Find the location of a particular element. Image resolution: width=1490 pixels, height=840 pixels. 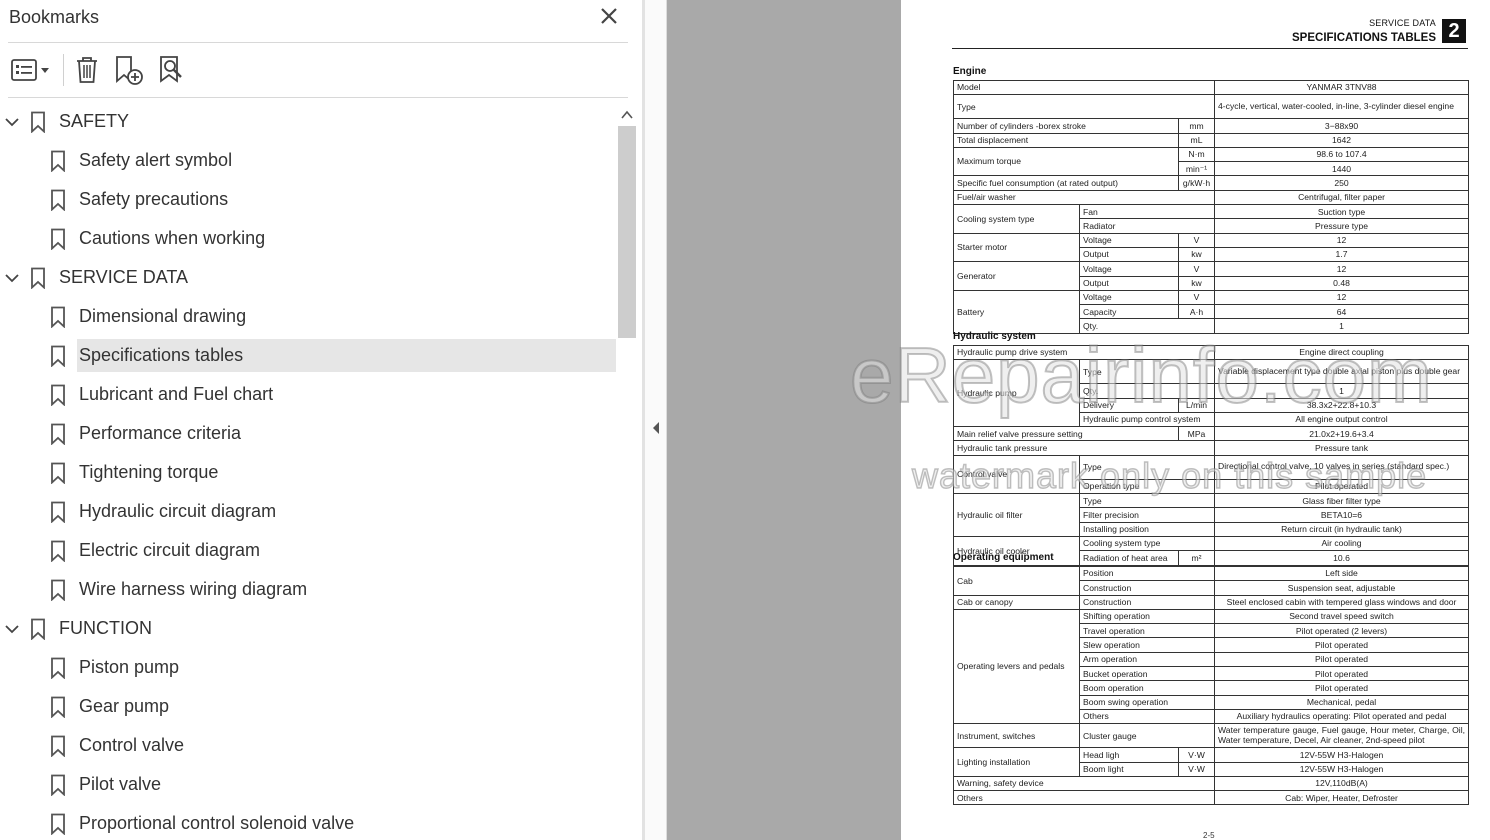

bookmark-label: Tightening torque is located at coordinates (149, 472).